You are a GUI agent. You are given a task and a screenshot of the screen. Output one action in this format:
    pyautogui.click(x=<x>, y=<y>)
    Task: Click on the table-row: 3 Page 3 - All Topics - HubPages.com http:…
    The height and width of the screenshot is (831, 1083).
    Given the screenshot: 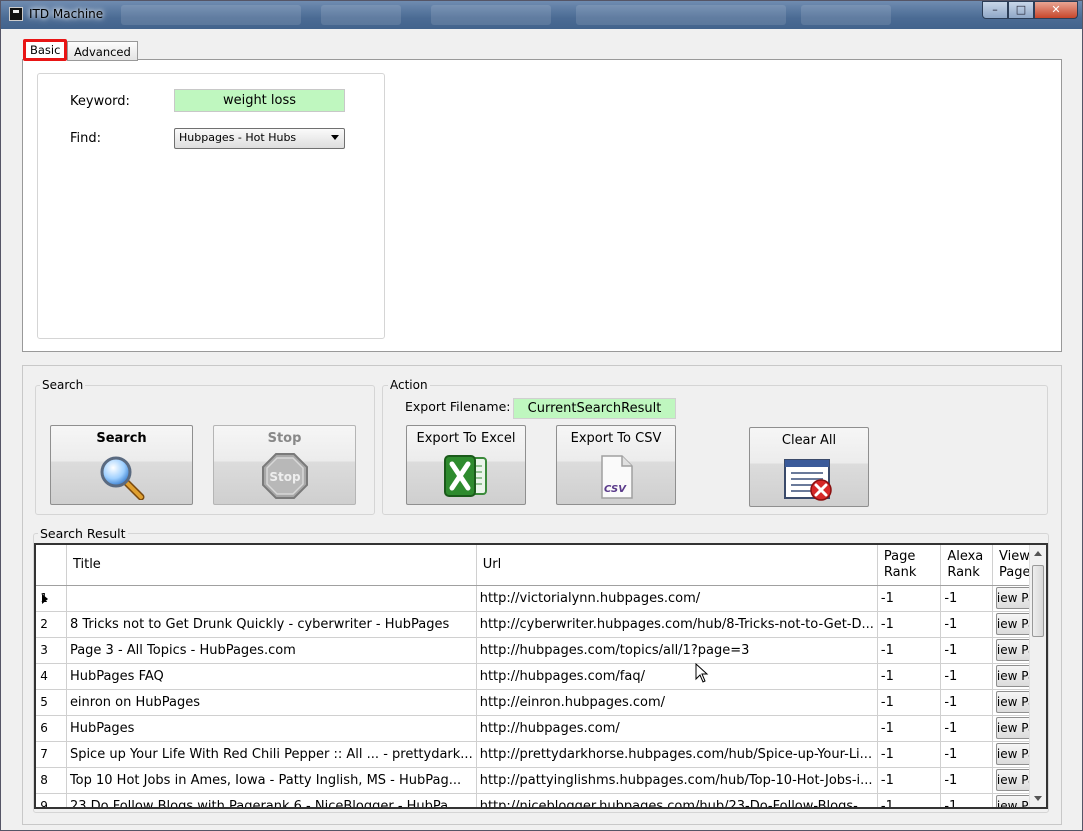 What is the action you would take?
    pyautogui.click(x=541, y=650)
    